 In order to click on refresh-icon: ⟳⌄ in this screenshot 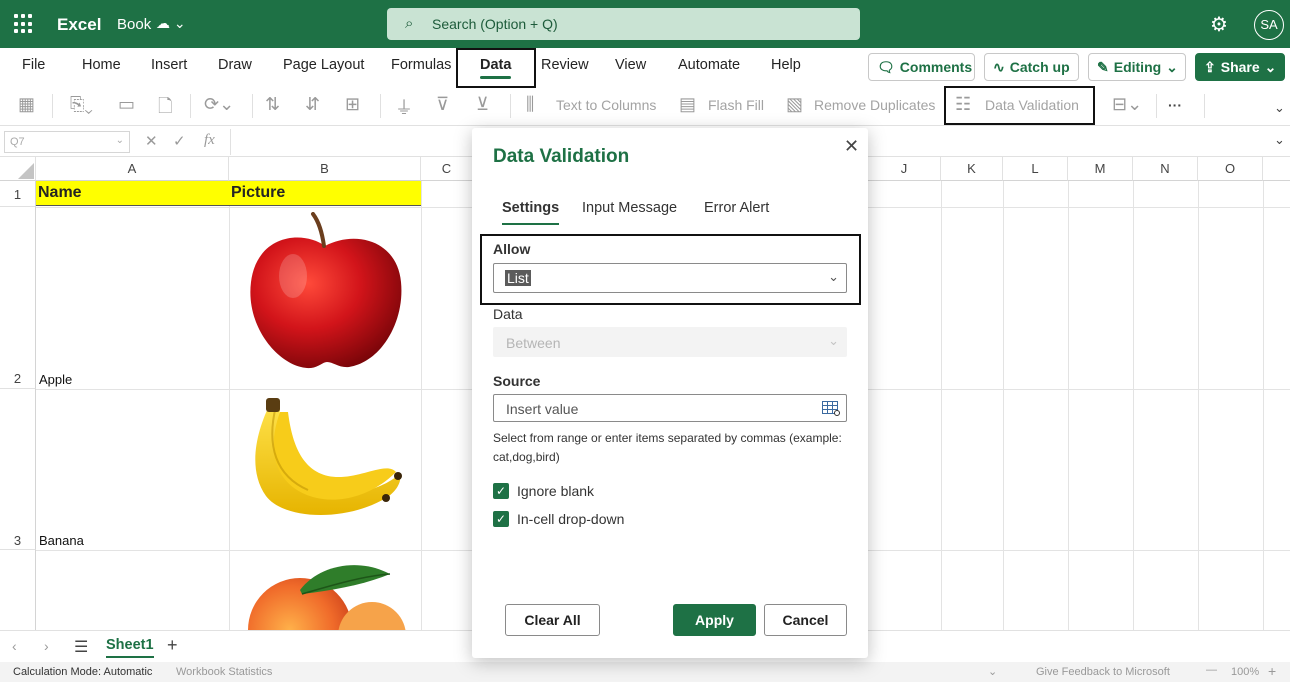, I will do `click(219, 104)`.